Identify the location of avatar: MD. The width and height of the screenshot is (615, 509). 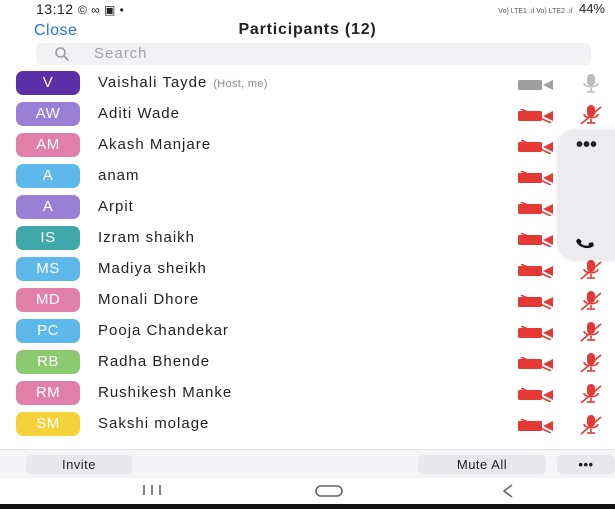
(48, 300).